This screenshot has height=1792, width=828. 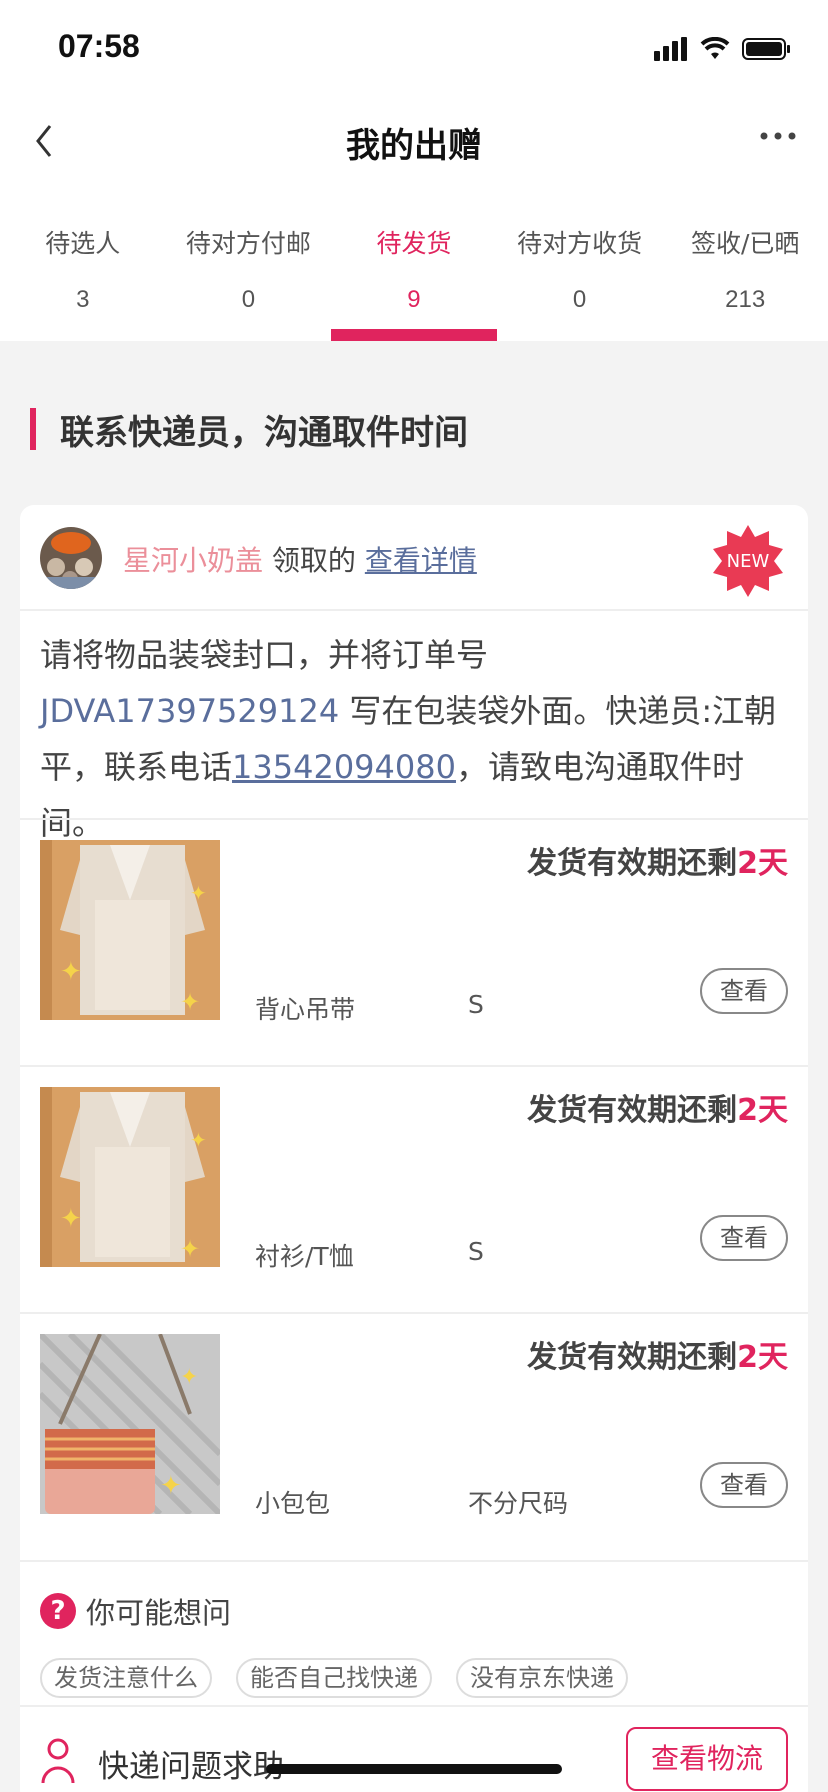 What do you see at coordinates (305, 1009) in the screenshot?
I see `item-category: 背心吊带` at bounding box center [305, 1009].